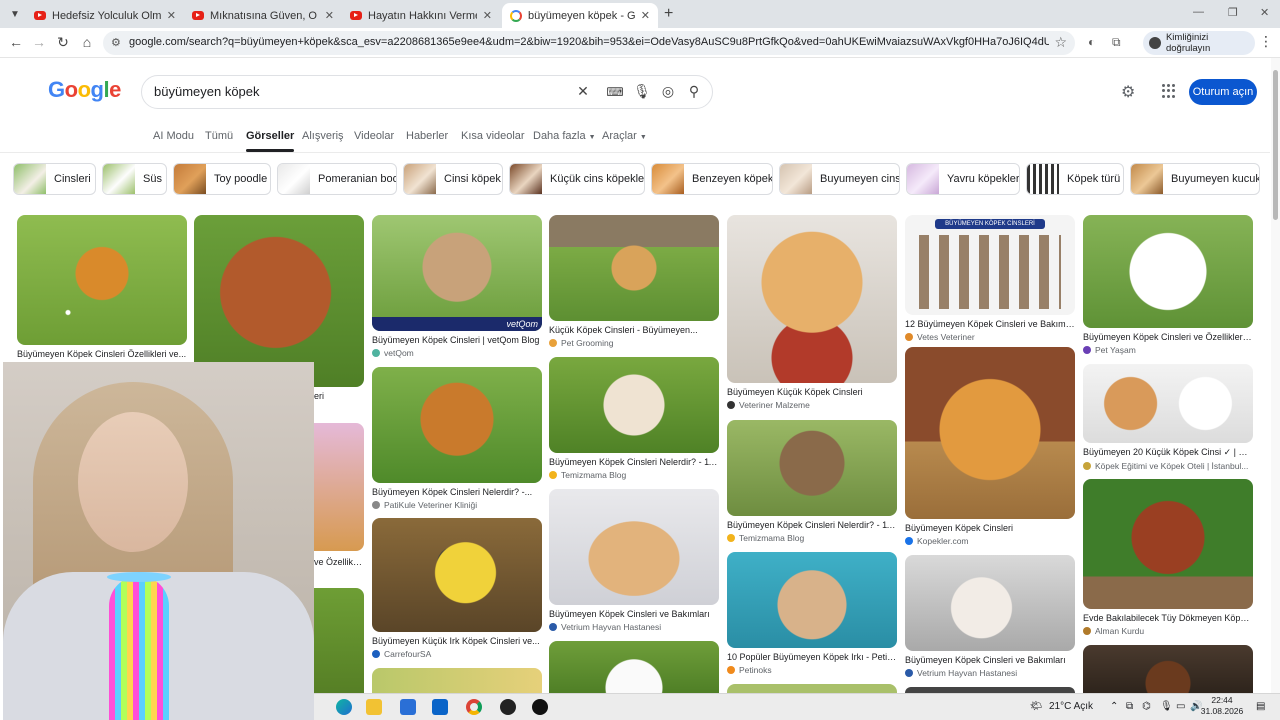  I want to click on minimize-icon: —, so click(1198, 12).